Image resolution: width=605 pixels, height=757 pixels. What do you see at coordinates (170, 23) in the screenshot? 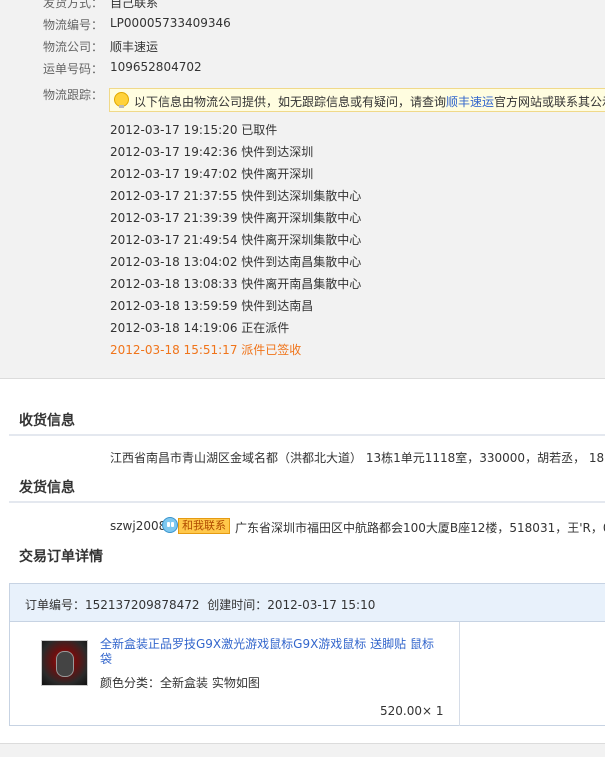
I see `logistics-no-value: LP00005733409346` at bounding box center [170, 23].